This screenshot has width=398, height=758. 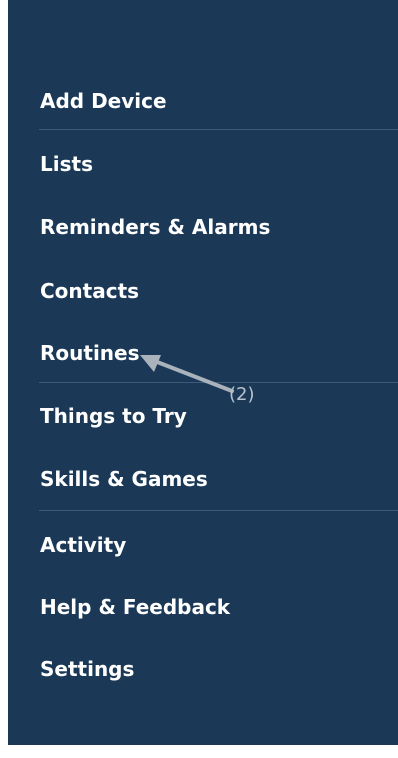 I want to click on menu-item-help-feedback: Help & Feedback, so click(x=135, y=607).